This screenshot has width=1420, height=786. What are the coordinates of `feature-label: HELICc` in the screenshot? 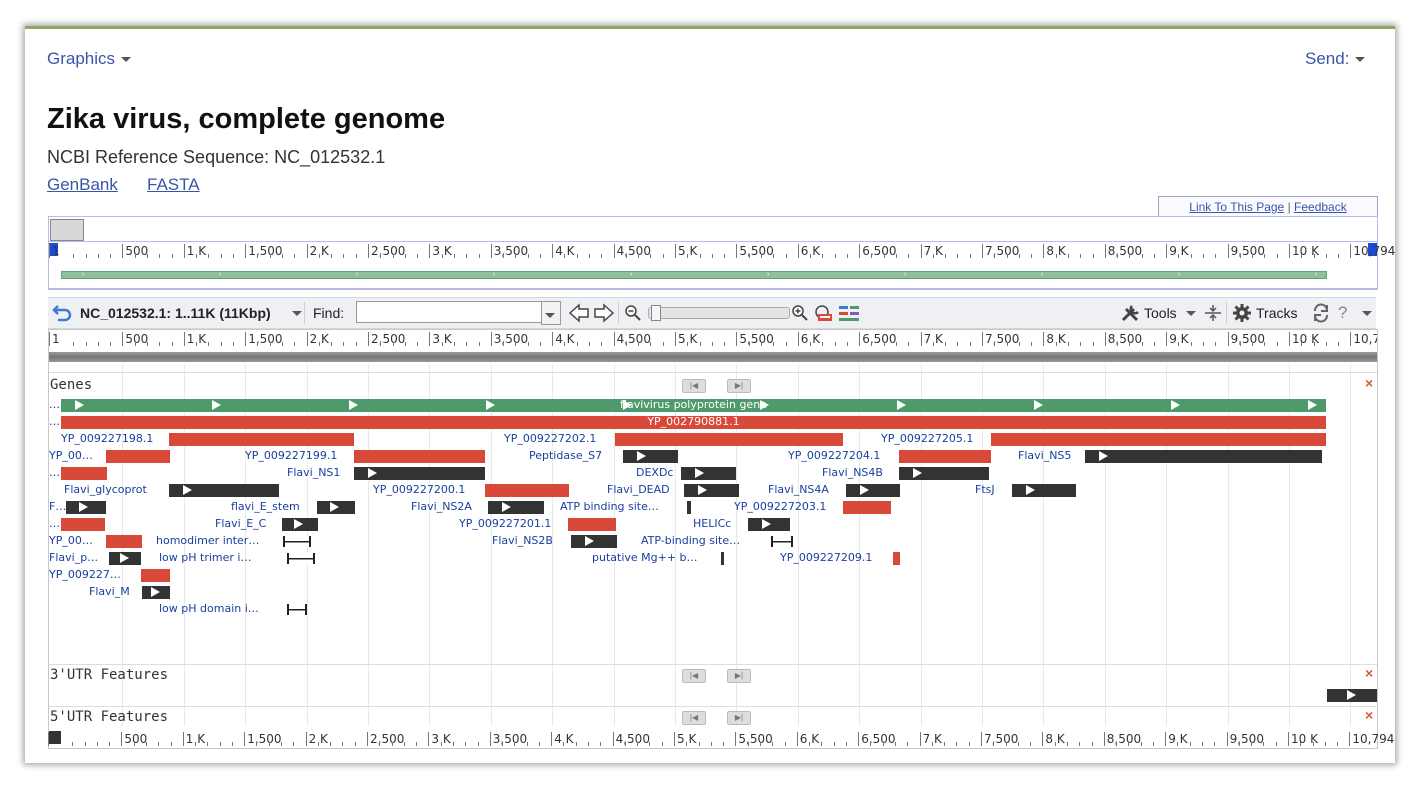 It's located at (712, 524).